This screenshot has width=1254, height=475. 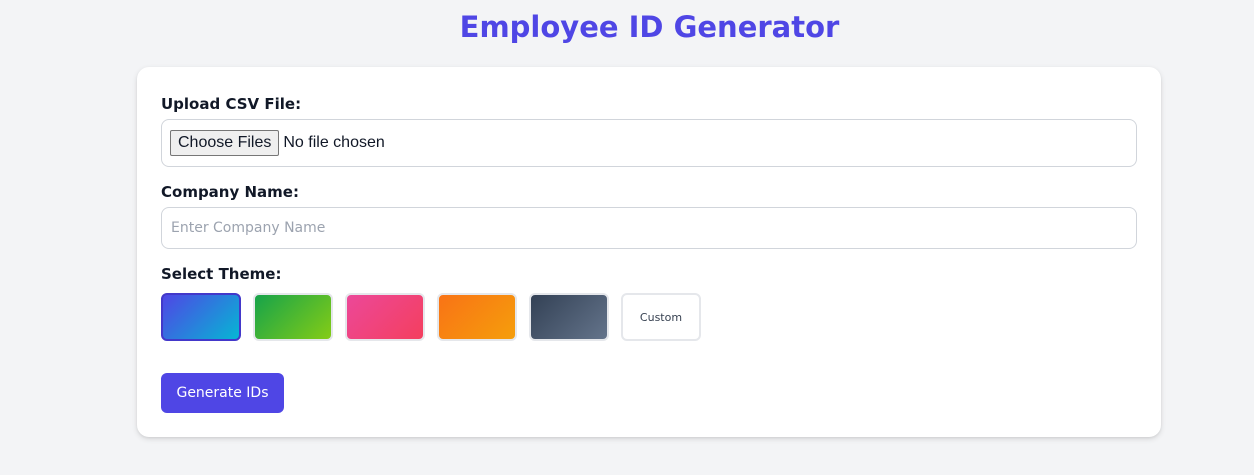 I want to click on company-name-input, so click(x=649, y=228).